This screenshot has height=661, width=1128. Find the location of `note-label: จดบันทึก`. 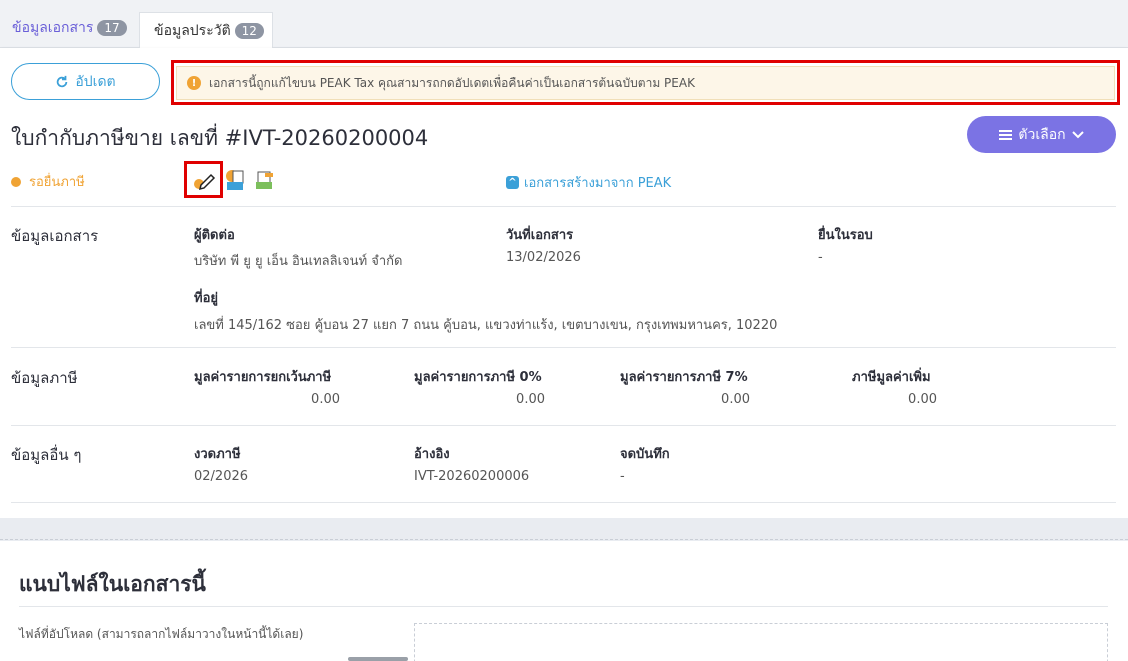

note-label: จดบันทึก is located at coordinates (645, 454).